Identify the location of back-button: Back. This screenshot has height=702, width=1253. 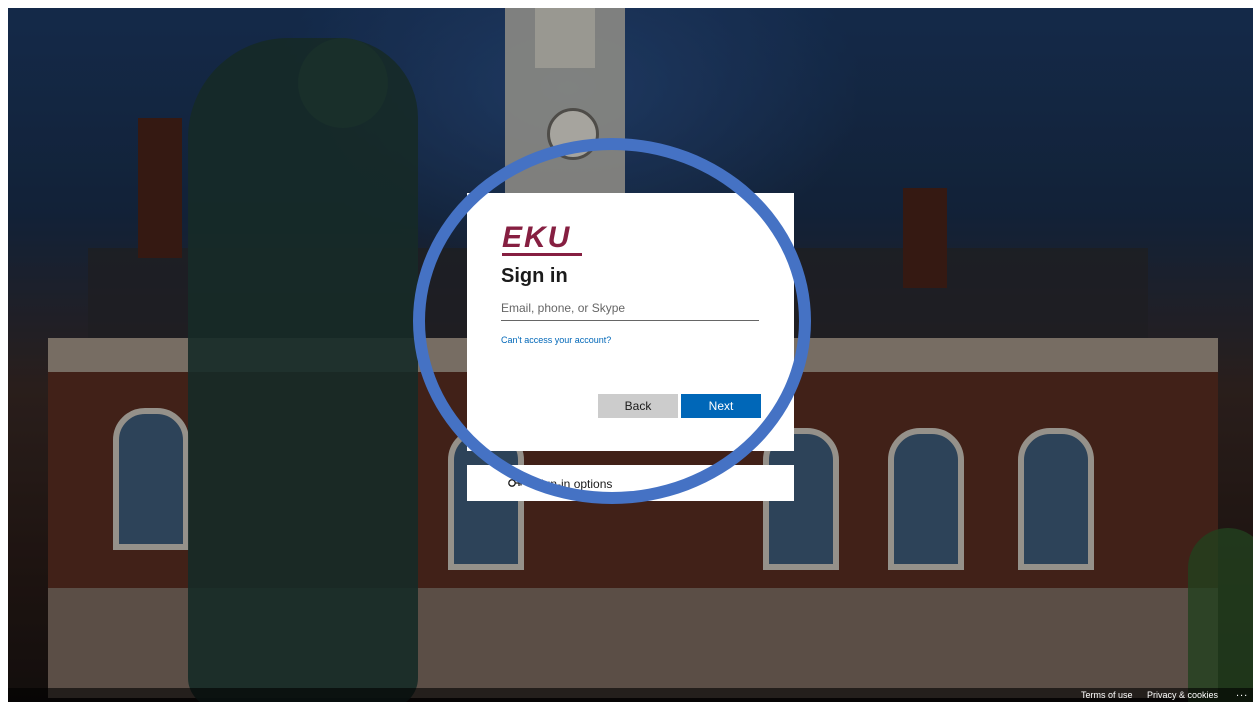
(638, 406).